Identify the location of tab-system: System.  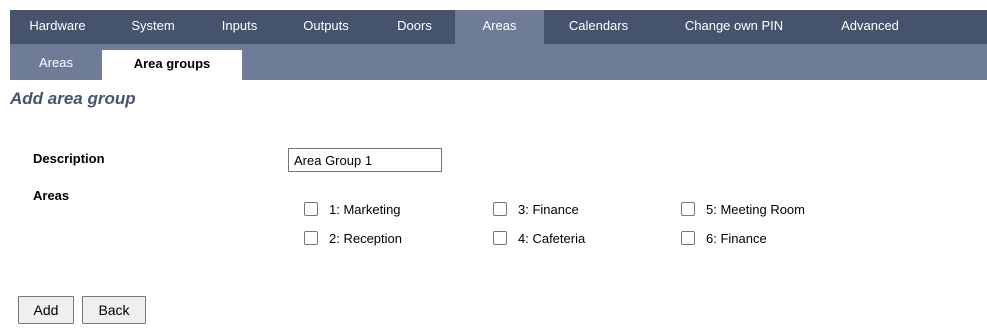
(153, 27).